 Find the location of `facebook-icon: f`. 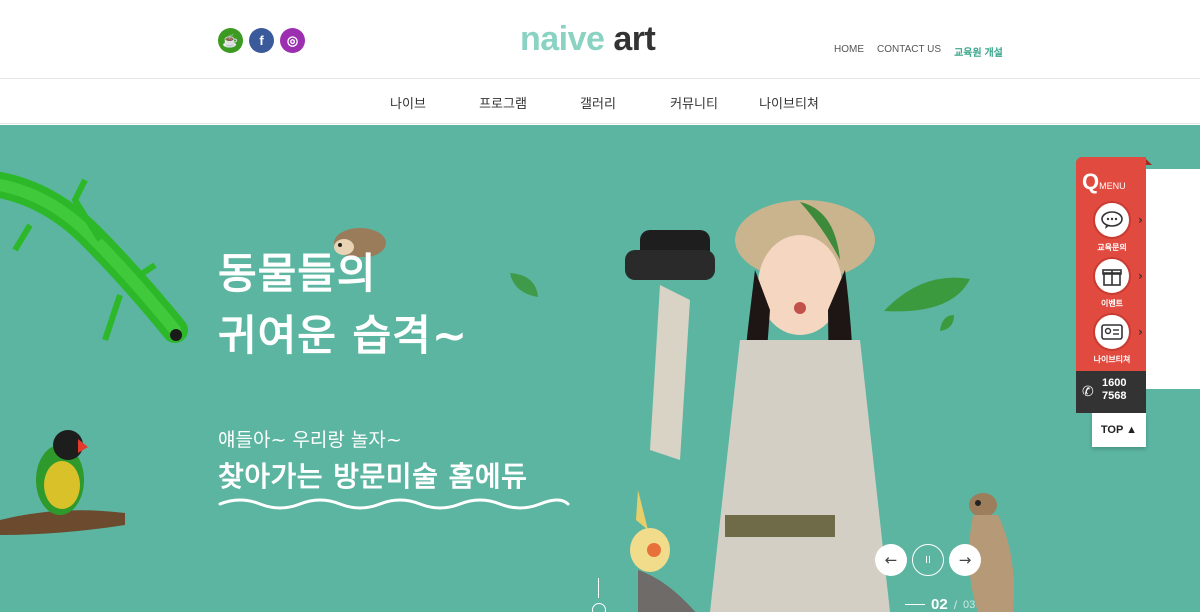

facebook-icon: f is located at coordinates (261, 40).